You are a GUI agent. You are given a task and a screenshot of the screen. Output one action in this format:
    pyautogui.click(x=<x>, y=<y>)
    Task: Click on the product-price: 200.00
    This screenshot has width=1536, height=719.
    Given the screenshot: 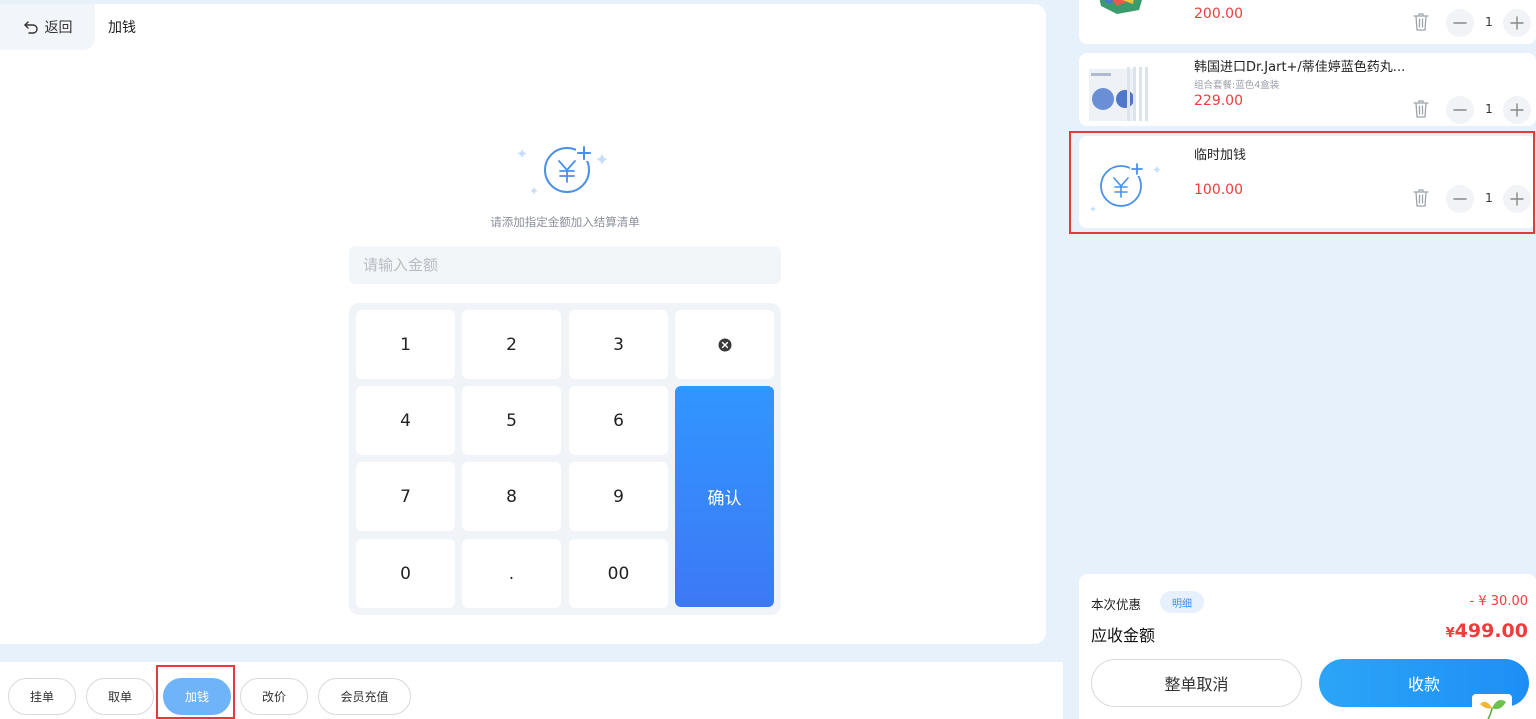 What is the action you would take?
    pyautogui.click(x=1218, y=14)
    